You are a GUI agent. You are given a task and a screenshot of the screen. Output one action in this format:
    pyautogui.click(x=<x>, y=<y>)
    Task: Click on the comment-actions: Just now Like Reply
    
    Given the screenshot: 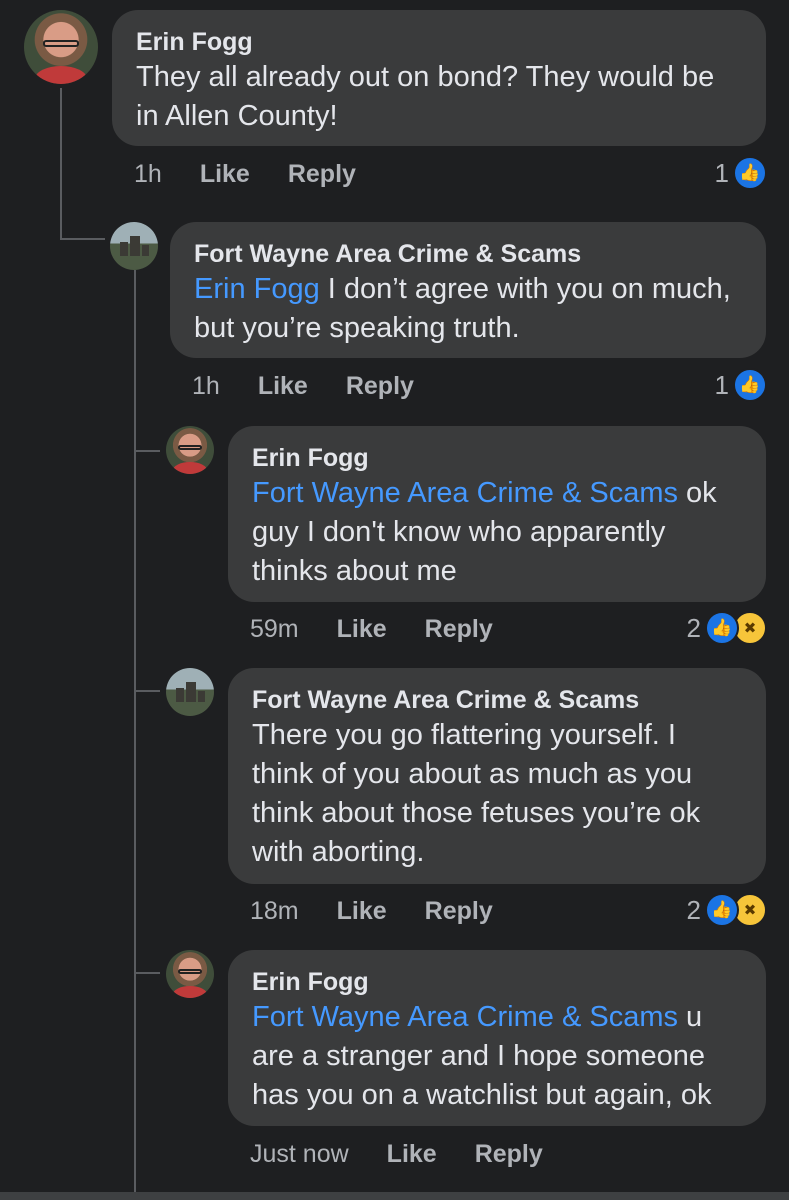 What is the action you would take?
    pyautogui.click(x=396, y=1154)
    